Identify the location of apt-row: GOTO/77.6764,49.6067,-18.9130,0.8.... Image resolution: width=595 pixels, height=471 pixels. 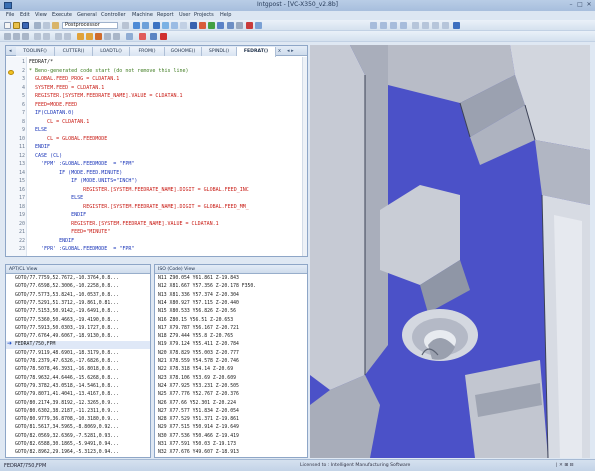
(67, 336).